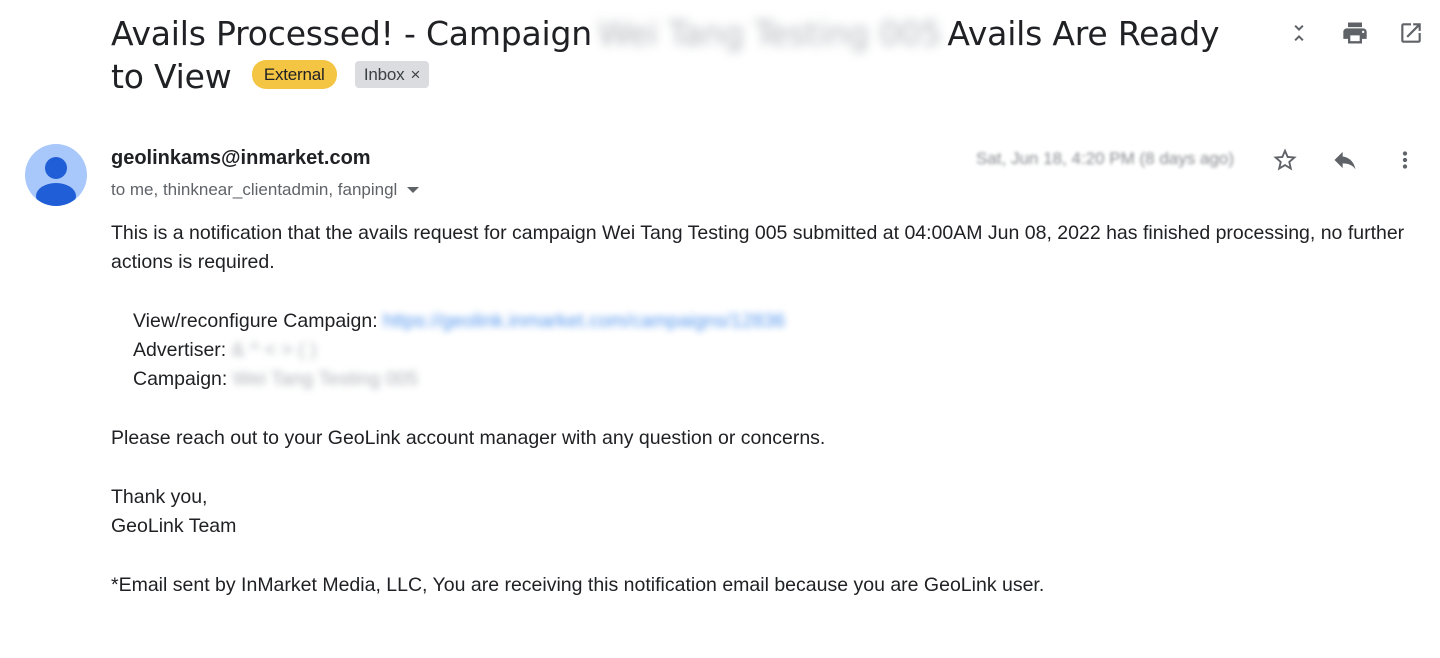  I want to click on signature: Thank you, GeoLink Team, so click(761, 512).